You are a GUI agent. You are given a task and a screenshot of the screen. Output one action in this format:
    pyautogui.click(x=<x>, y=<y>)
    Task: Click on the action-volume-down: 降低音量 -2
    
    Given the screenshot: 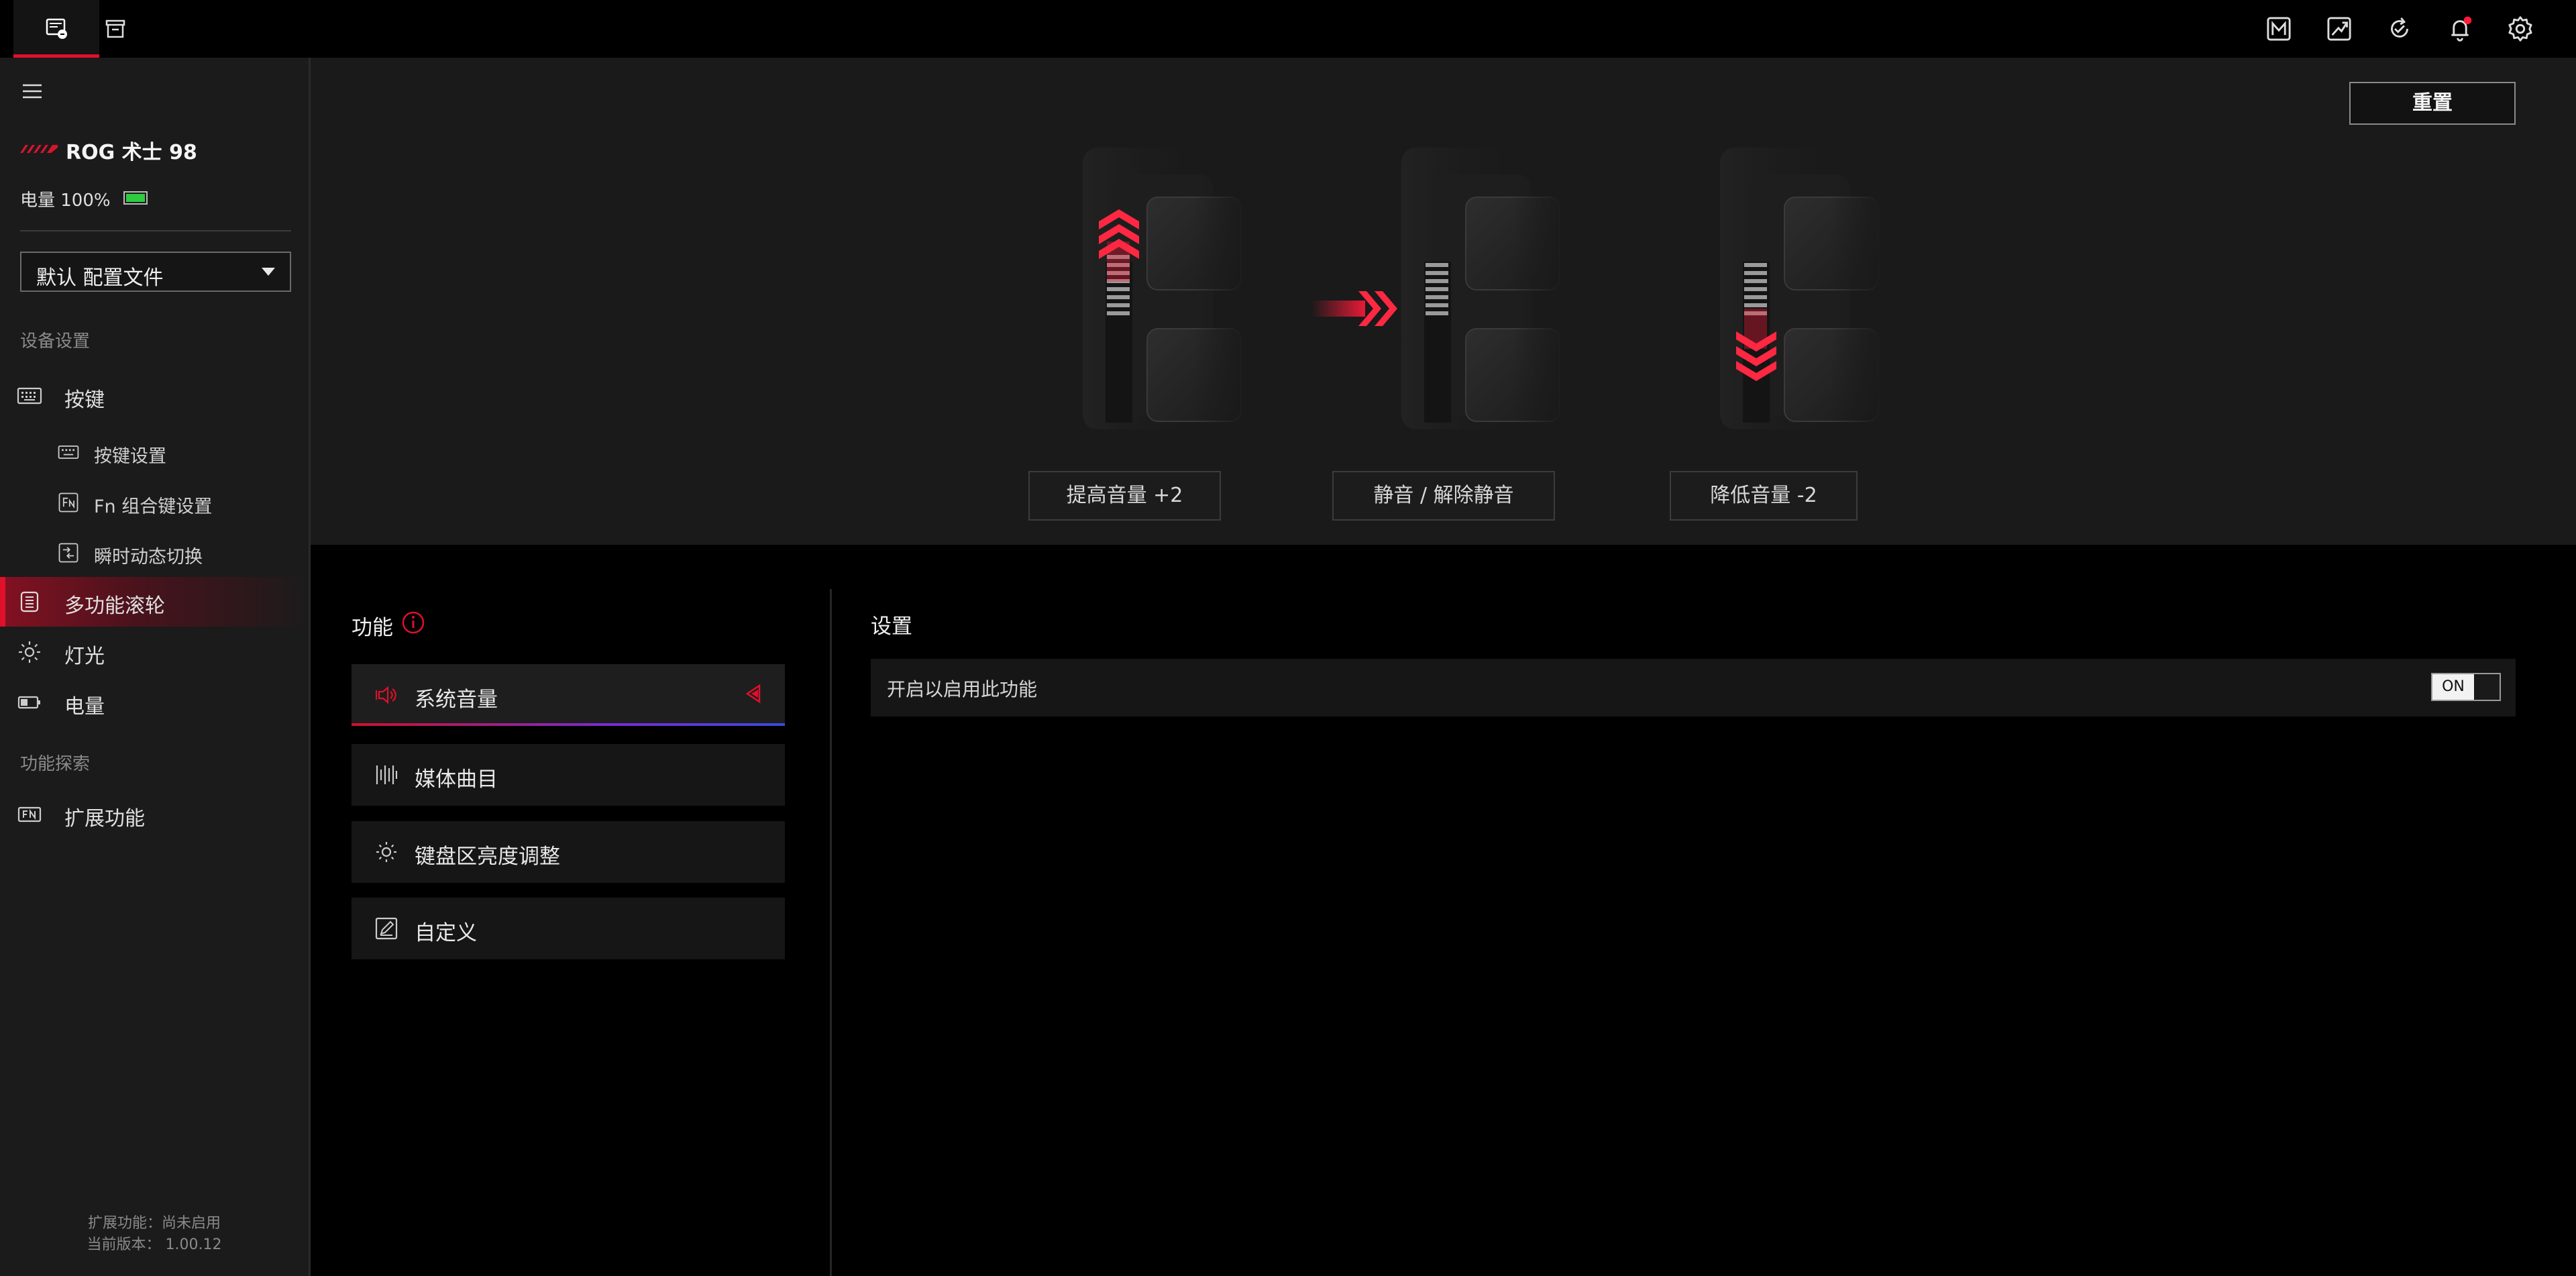 What is the action you would take?
    pyautogui.click(x=1764, y=496)
    